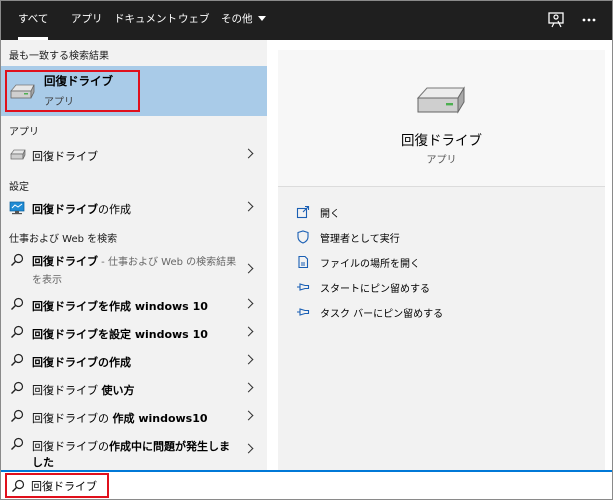  I want to click on file-location-icon, so click(303, 262).